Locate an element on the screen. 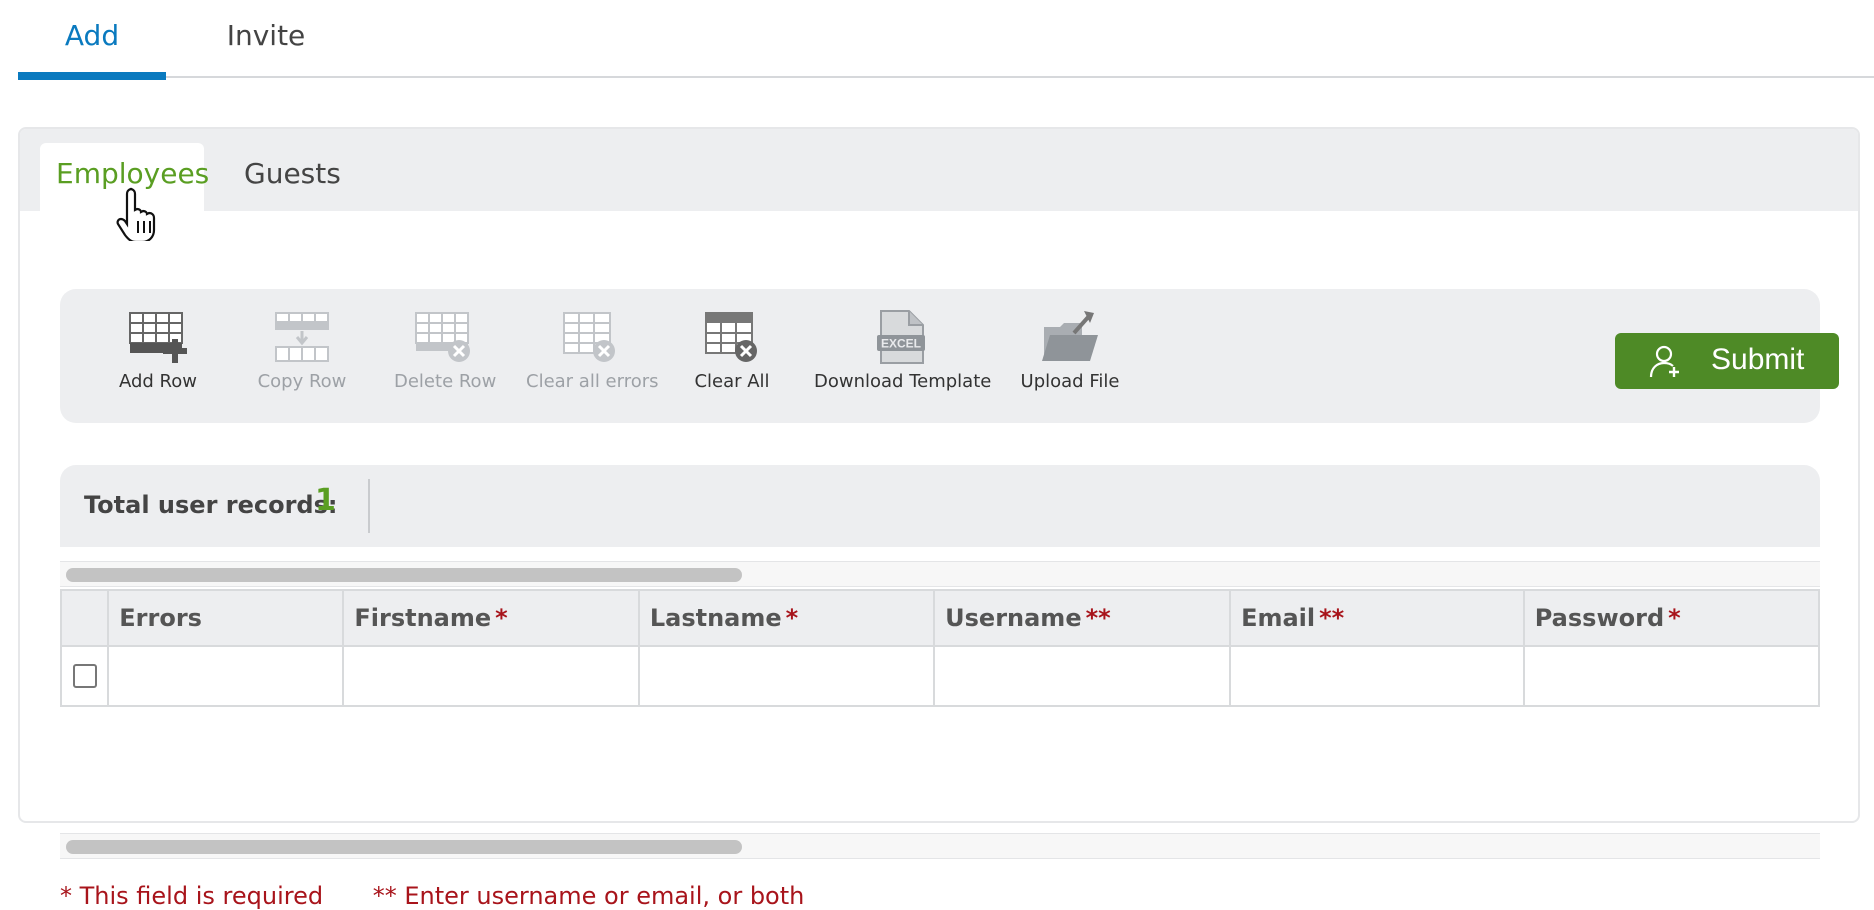 Image resolution: width=1874 pixels, height=910 pixels. add-row-label: Add Row is located at coordinates (157, 381).